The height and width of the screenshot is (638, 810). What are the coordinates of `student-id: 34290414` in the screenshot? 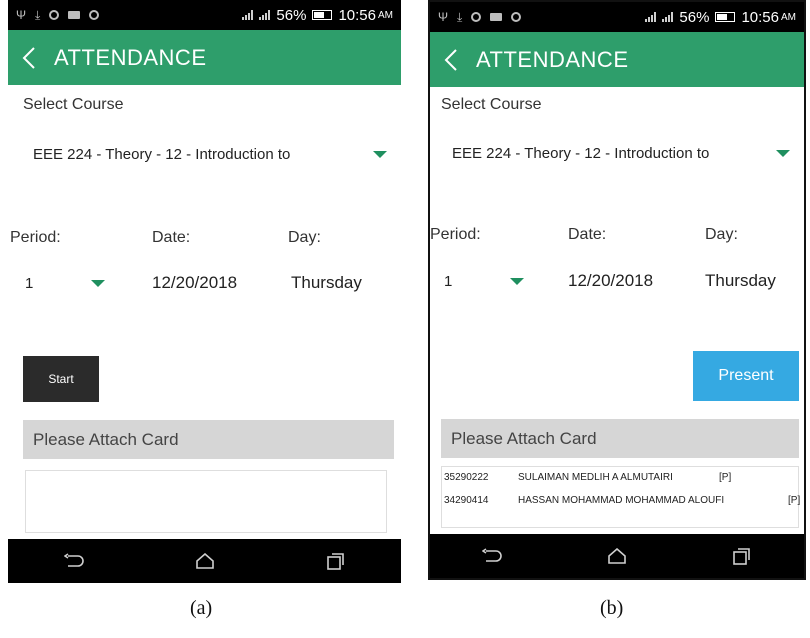 It's located at (466, 500).